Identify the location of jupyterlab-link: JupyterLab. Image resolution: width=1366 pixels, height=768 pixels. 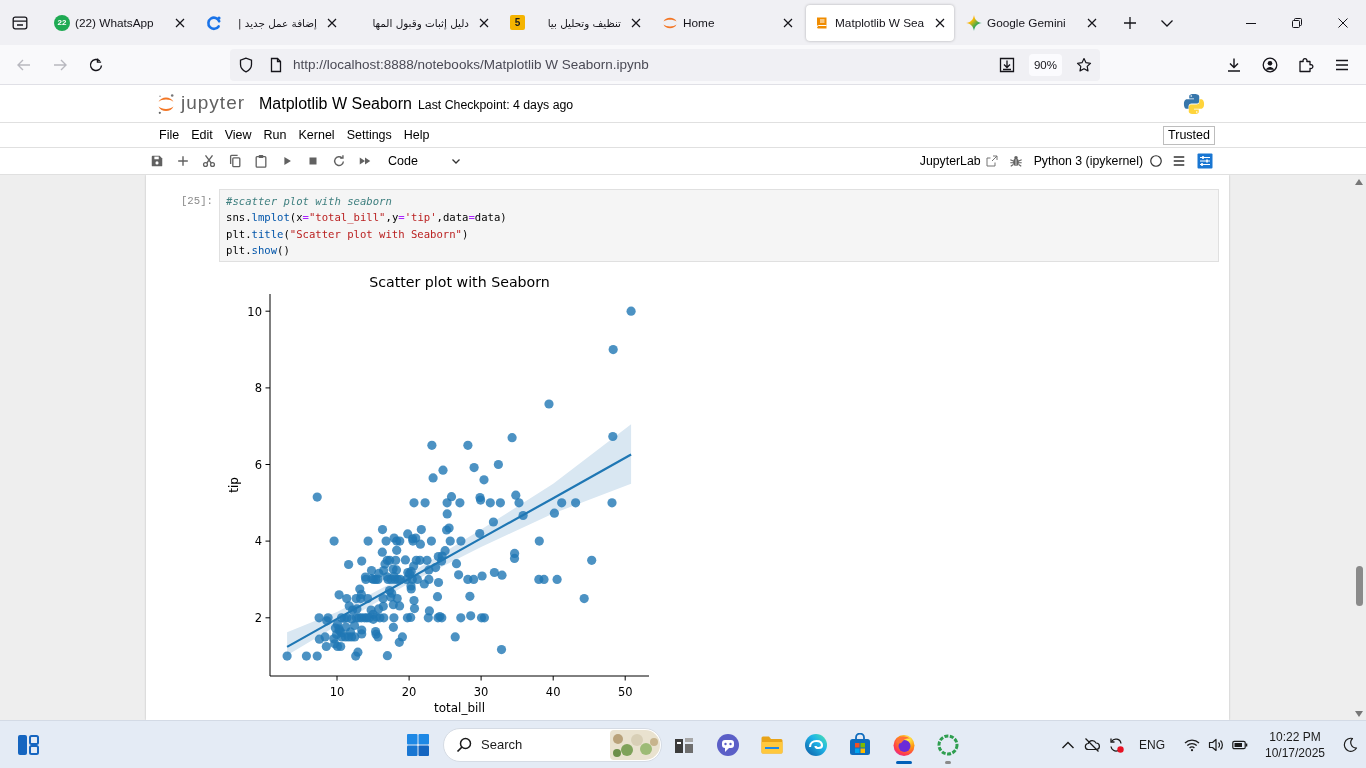
(958, 161).